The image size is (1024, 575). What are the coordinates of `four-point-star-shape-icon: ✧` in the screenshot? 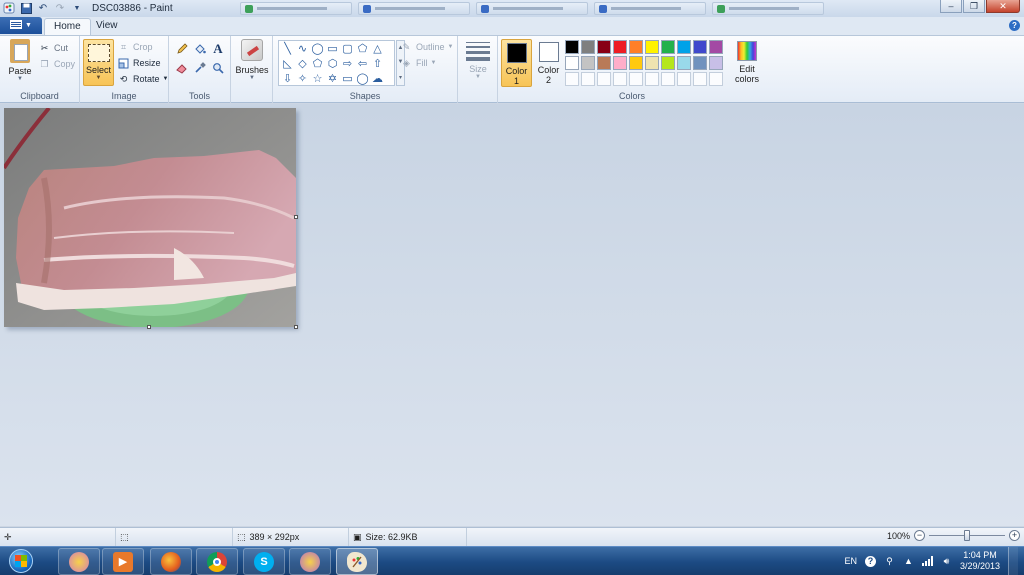 It's located at (302, 79).